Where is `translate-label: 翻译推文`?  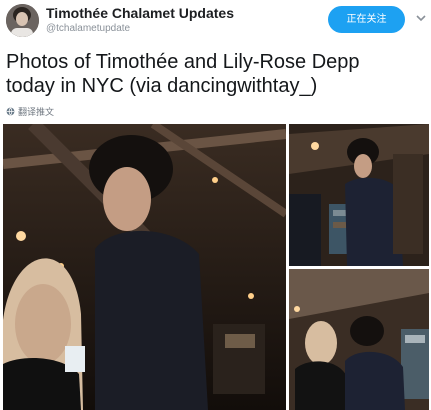
translate-label: 翻译推文 is located at coordinates (36, 112).